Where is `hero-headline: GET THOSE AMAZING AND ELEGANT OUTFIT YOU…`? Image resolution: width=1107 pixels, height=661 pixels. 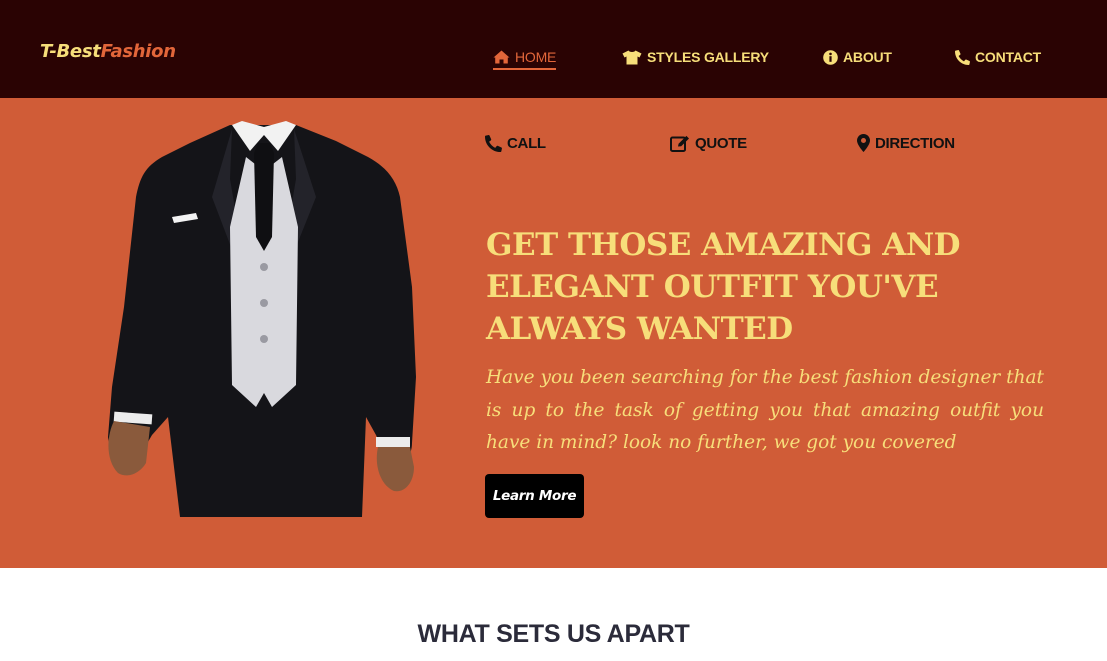
hero-headline: GET THOSE AMAZING AND ELEGANT OUTFIT YOU… is located at coordinates (723, 287).